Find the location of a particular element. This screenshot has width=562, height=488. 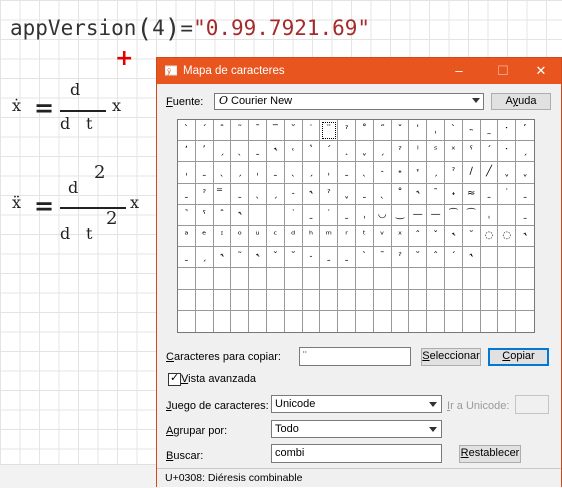

character-cell: ˰ is located at coordinates (347, 152).